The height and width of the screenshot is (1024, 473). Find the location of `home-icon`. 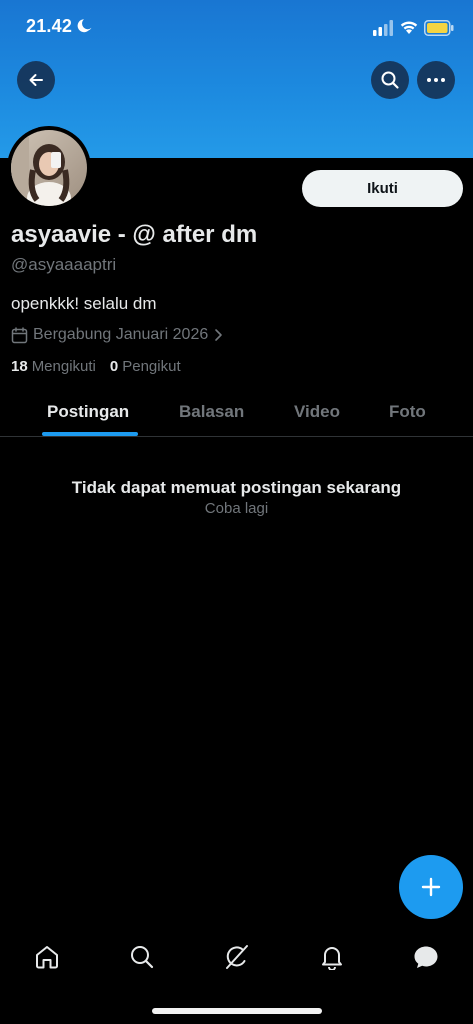

home-icon is located at coordinates (47, 957).